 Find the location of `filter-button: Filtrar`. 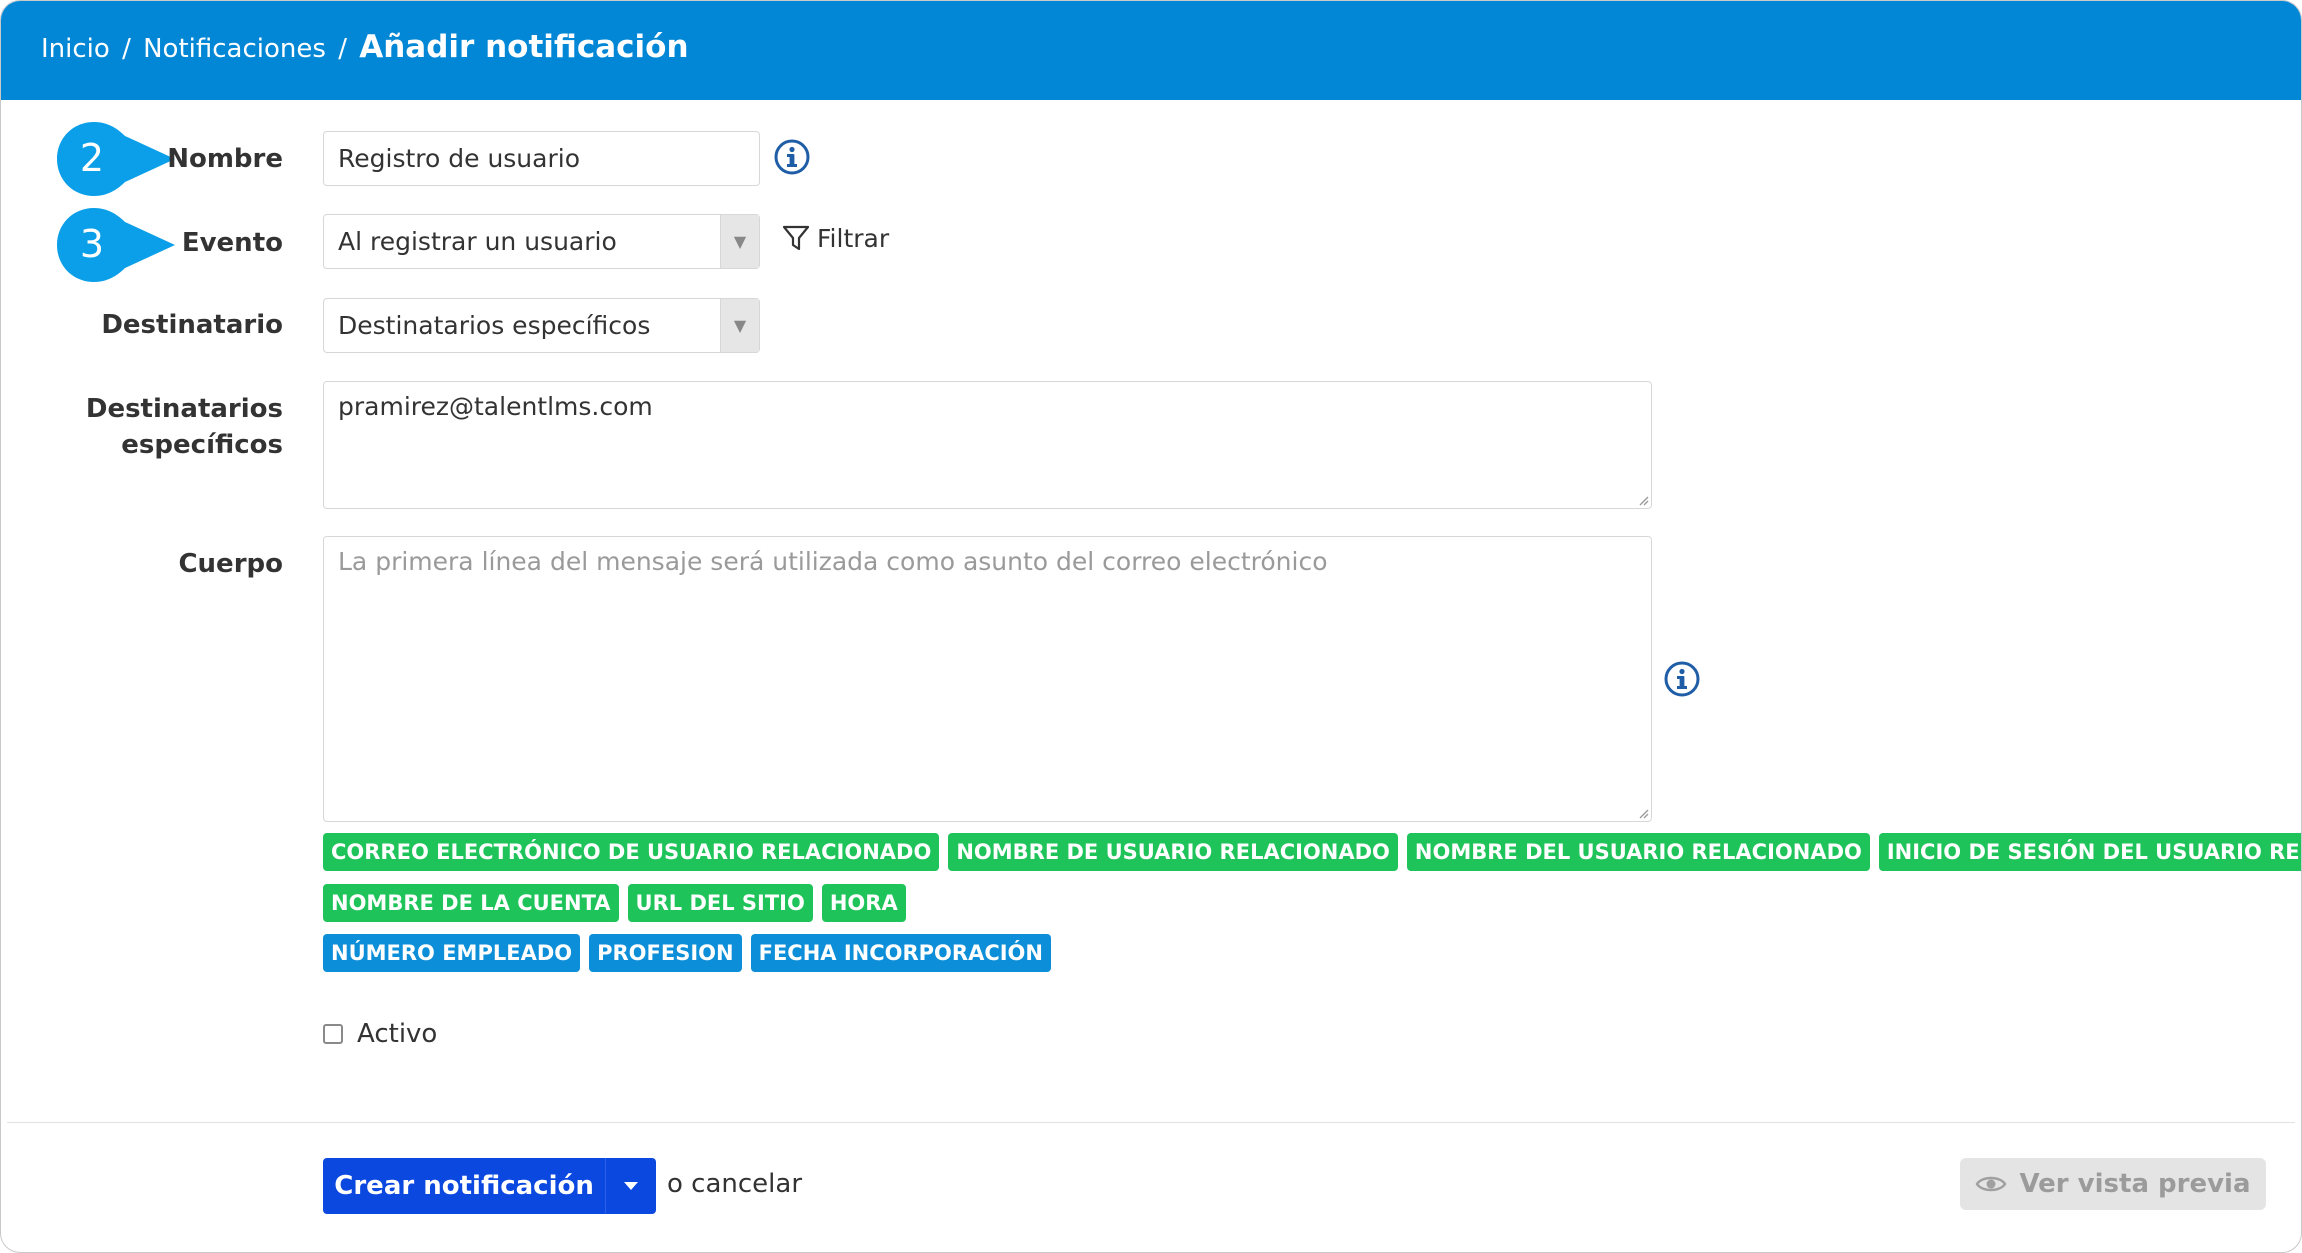

filter-button: Filtrar is located at coordinates (835, 238).